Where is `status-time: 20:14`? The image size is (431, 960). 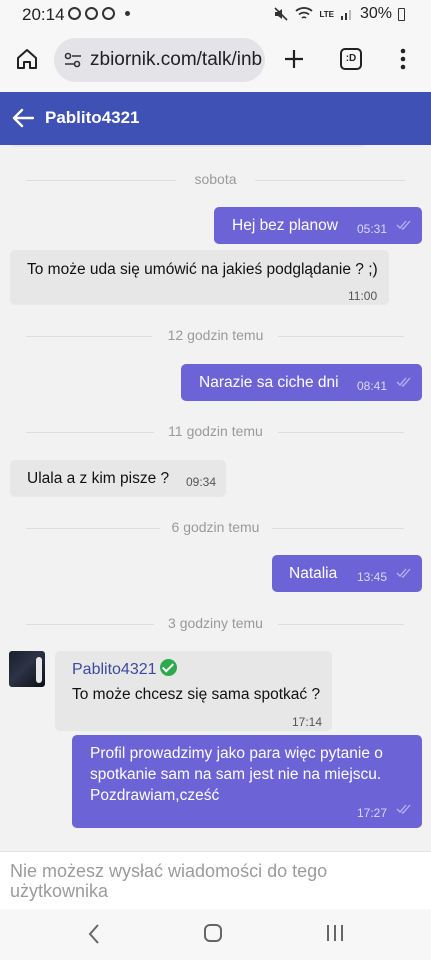 status-time: 20:14 is located at coordinates (43, 14).